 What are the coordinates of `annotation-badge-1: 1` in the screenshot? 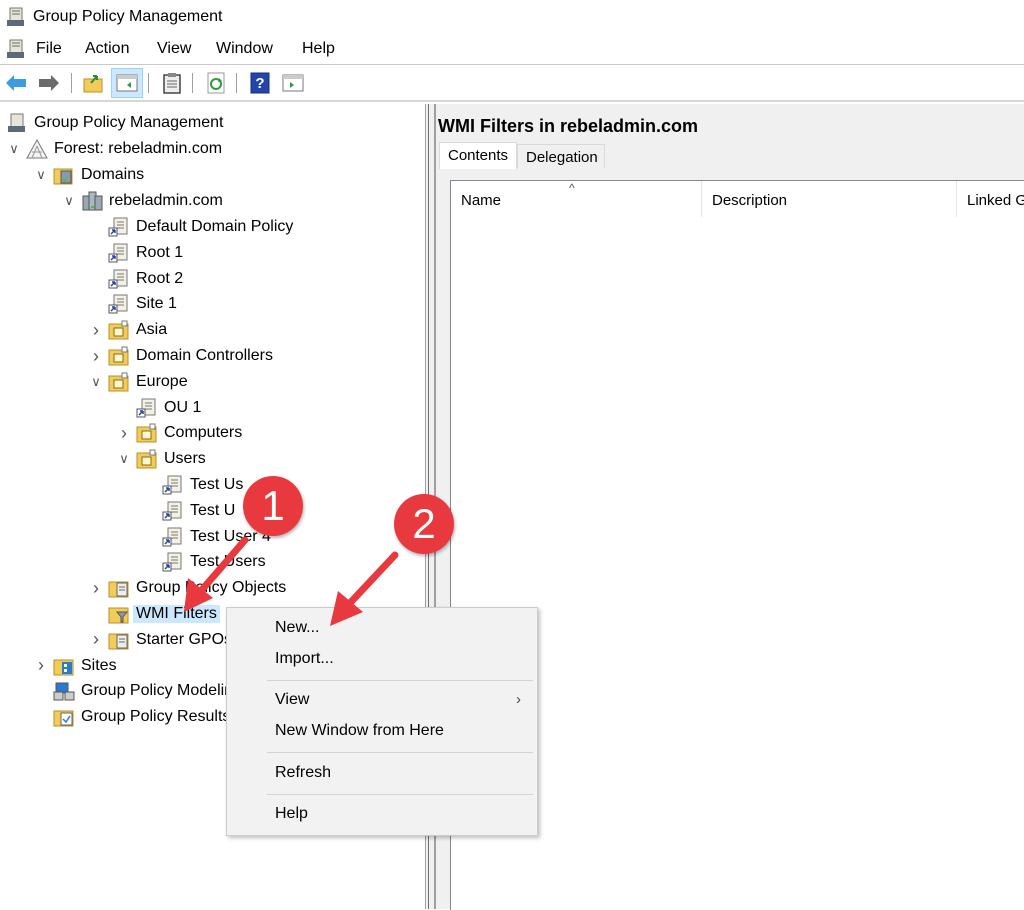 It's located at (273, 506).